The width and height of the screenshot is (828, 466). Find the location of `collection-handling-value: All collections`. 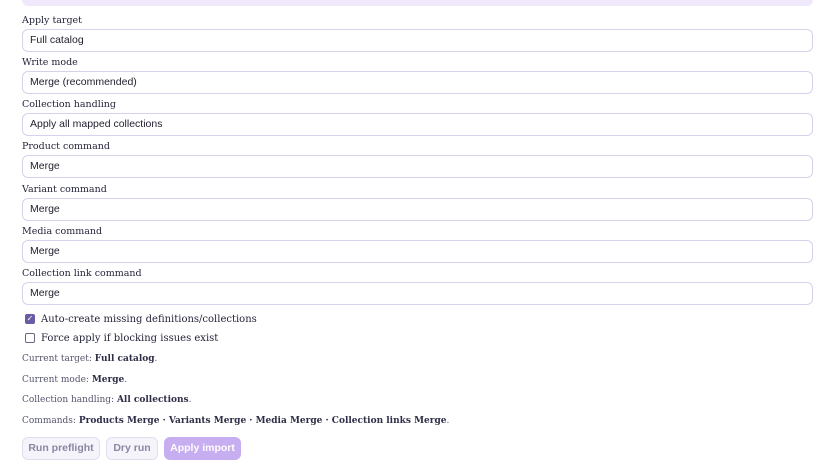

collection-handling-value: All collections is located at coordinates (152, 400).